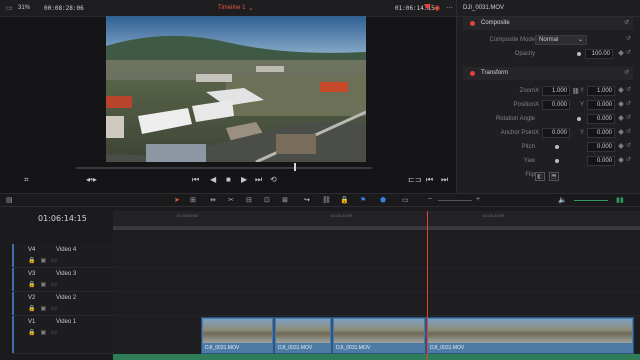 The image size is (640, 360). What do you see at coordinates (251, 8) in the screenshot?
I see `chevron-down-icon: ⌄` at bounding box center [251, 8].